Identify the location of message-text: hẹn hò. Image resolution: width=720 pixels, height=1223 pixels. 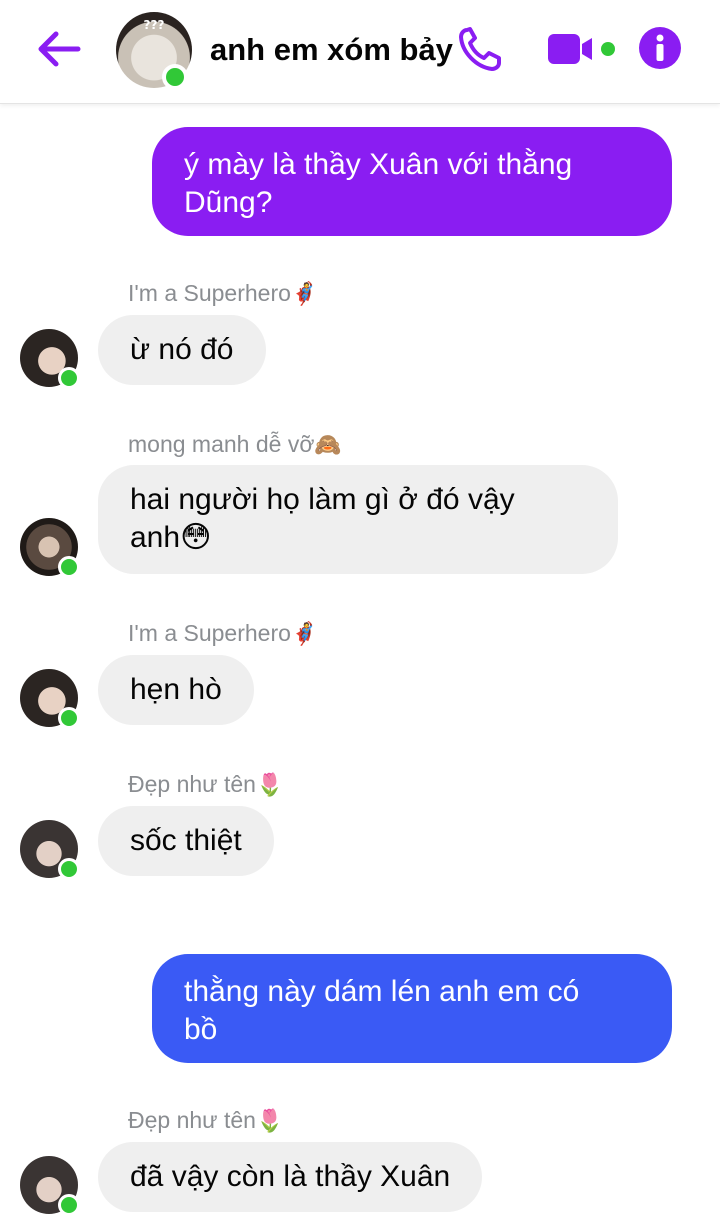
(176, 689).